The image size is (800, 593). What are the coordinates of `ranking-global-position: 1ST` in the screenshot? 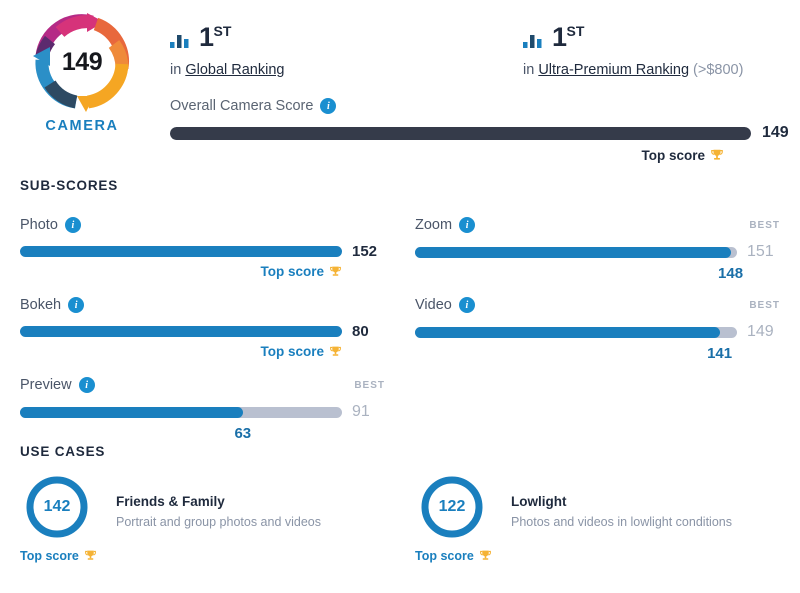 It's located at (215, 37).